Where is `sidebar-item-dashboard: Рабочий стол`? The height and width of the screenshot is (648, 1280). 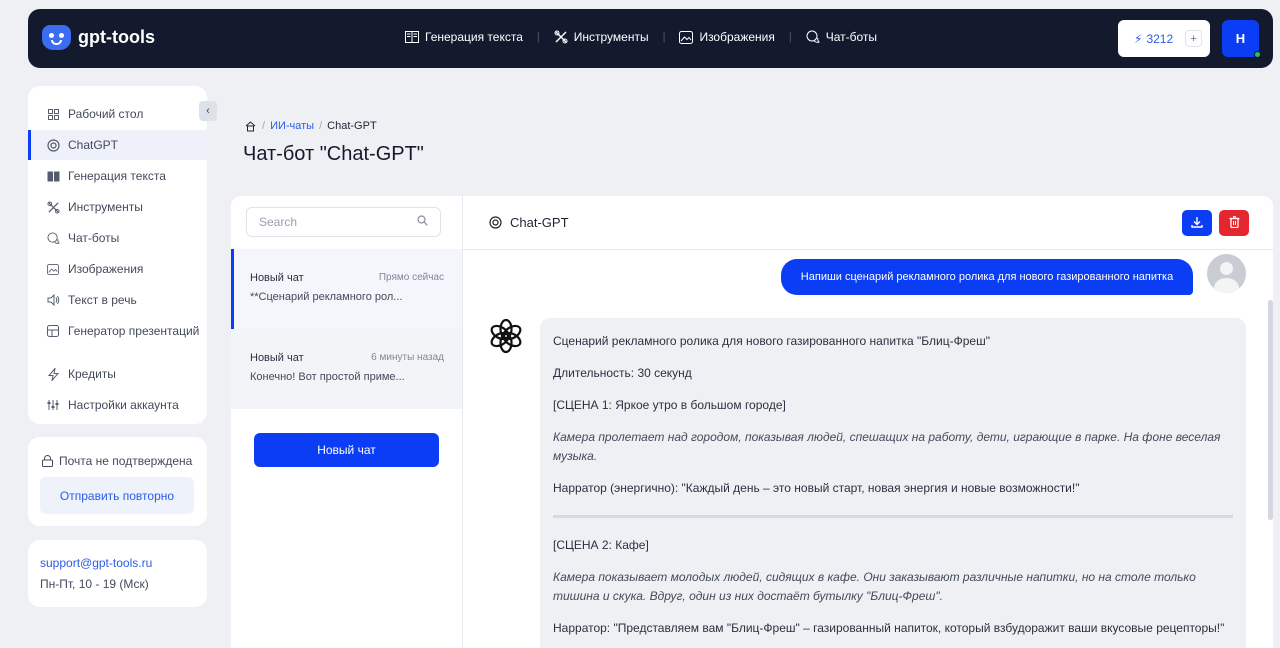
sidebar-item-dashboard: Рабочий стол is located at coordinates (117, 114).